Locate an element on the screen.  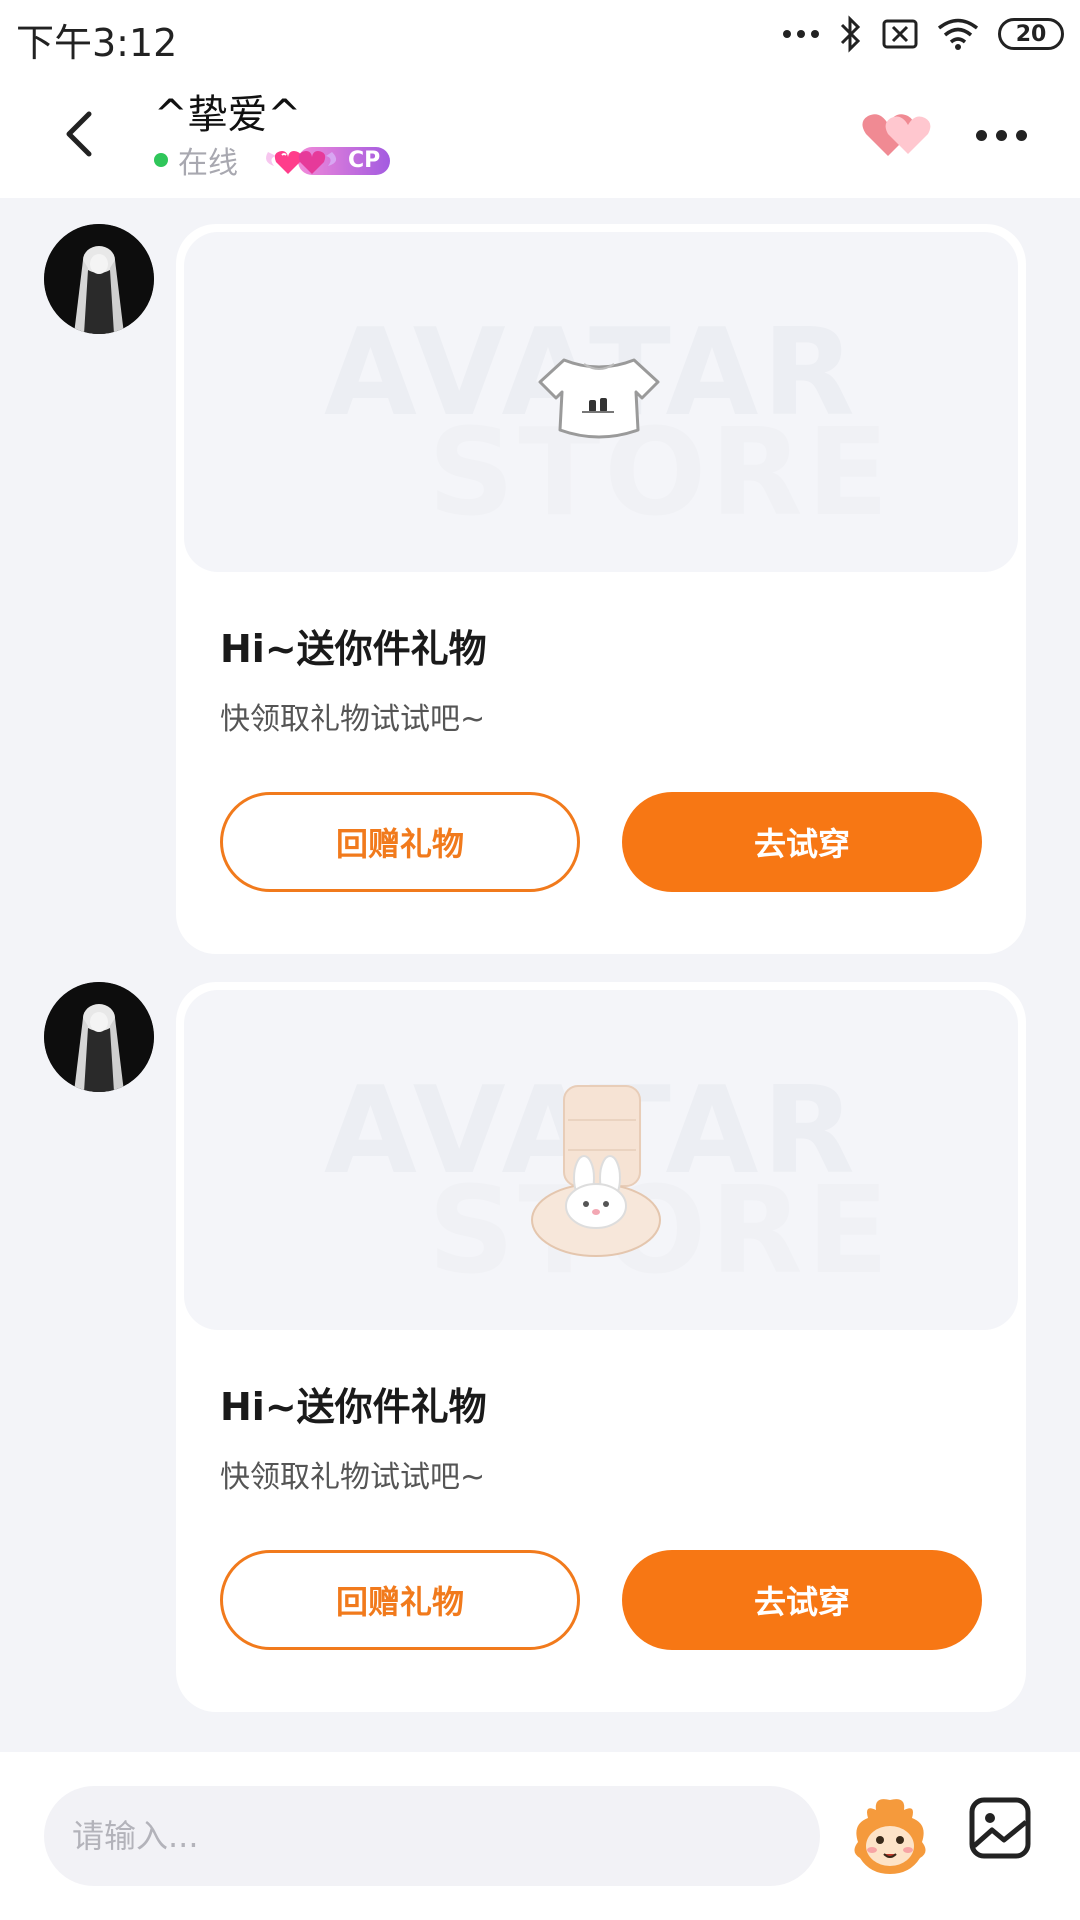
winged-hearts-icon is located at coordinates (301, 162).